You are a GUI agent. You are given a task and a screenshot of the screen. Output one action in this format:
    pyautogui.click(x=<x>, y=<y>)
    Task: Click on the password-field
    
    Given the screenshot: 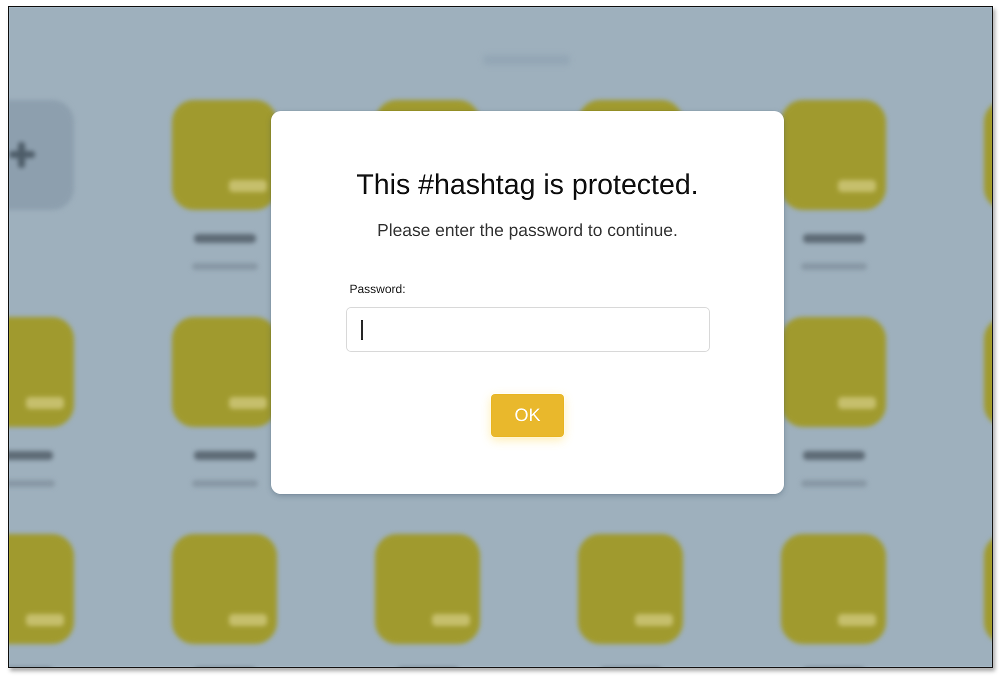 What is the action you would take?
    pyautogui.click(x=528, y=329)
    